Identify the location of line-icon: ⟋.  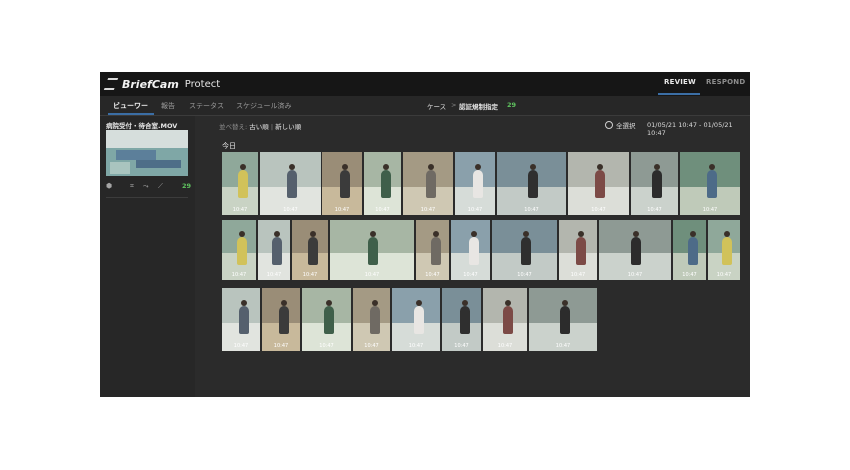
(160, 186).